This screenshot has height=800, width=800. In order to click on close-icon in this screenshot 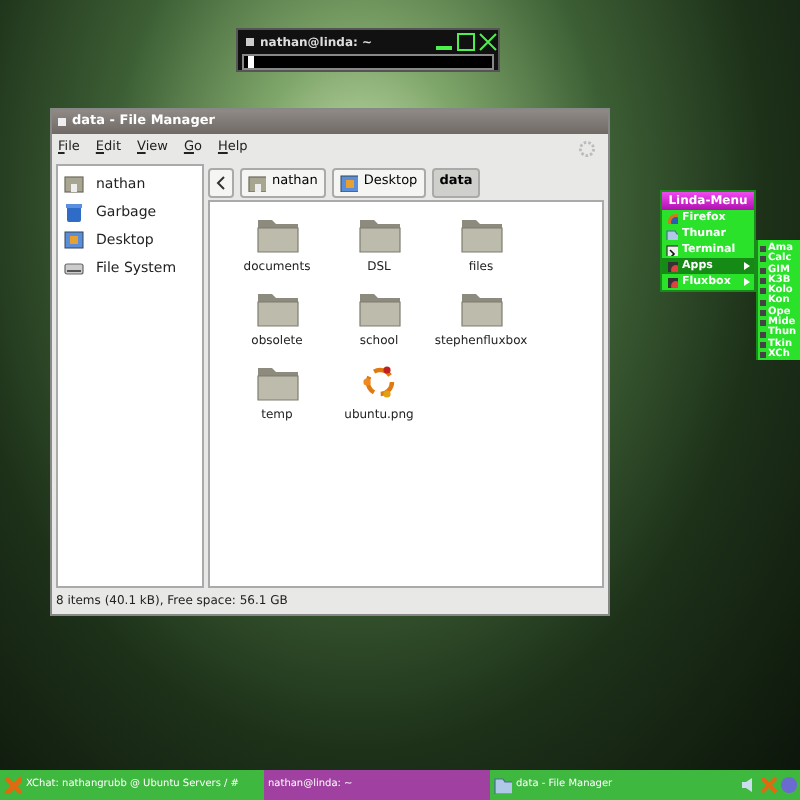, I will do `click(488, 42)`.